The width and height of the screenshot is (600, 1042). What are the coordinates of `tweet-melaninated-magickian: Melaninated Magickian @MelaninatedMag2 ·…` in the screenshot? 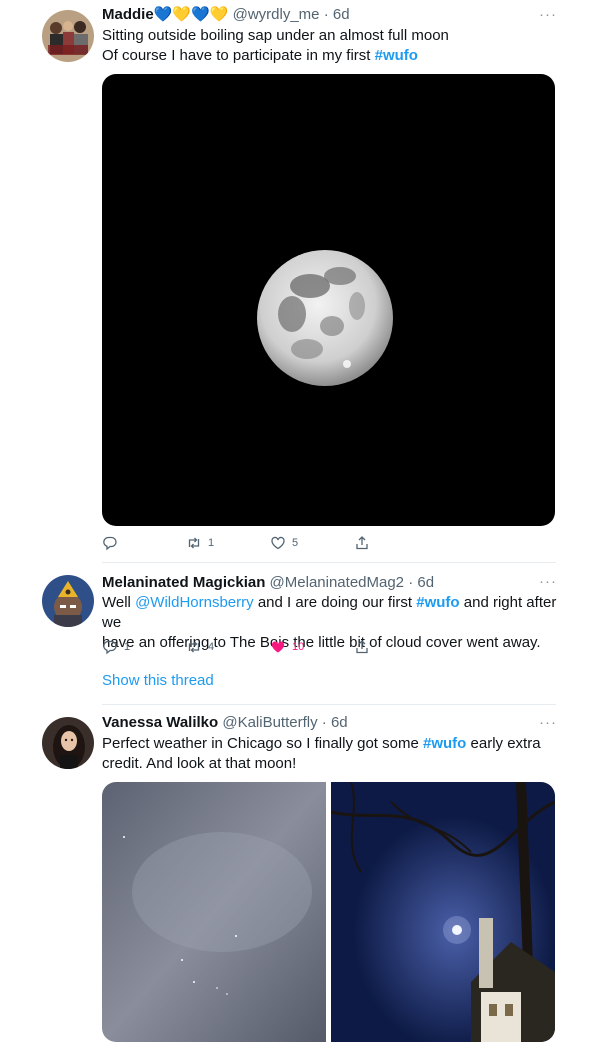 It's located at (300, 635).